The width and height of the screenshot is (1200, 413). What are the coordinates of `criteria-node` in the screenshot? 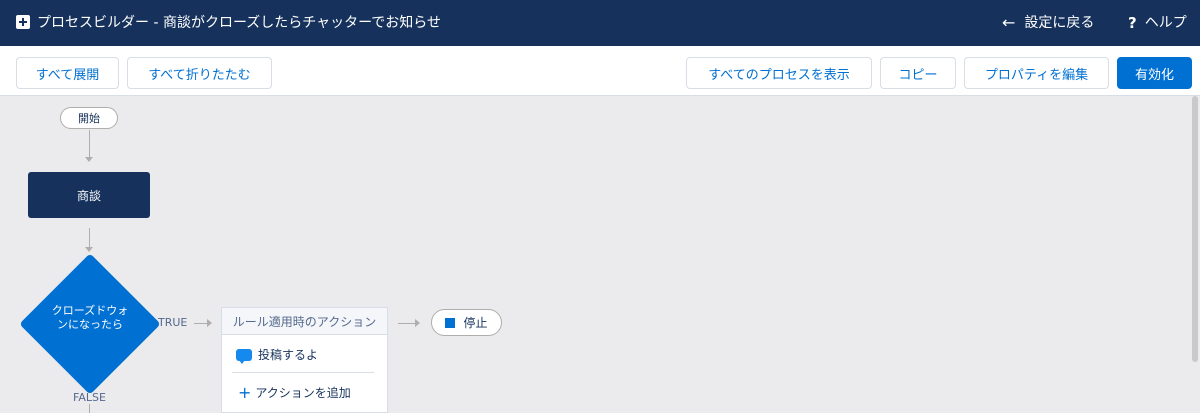 It's located at (90, 324).